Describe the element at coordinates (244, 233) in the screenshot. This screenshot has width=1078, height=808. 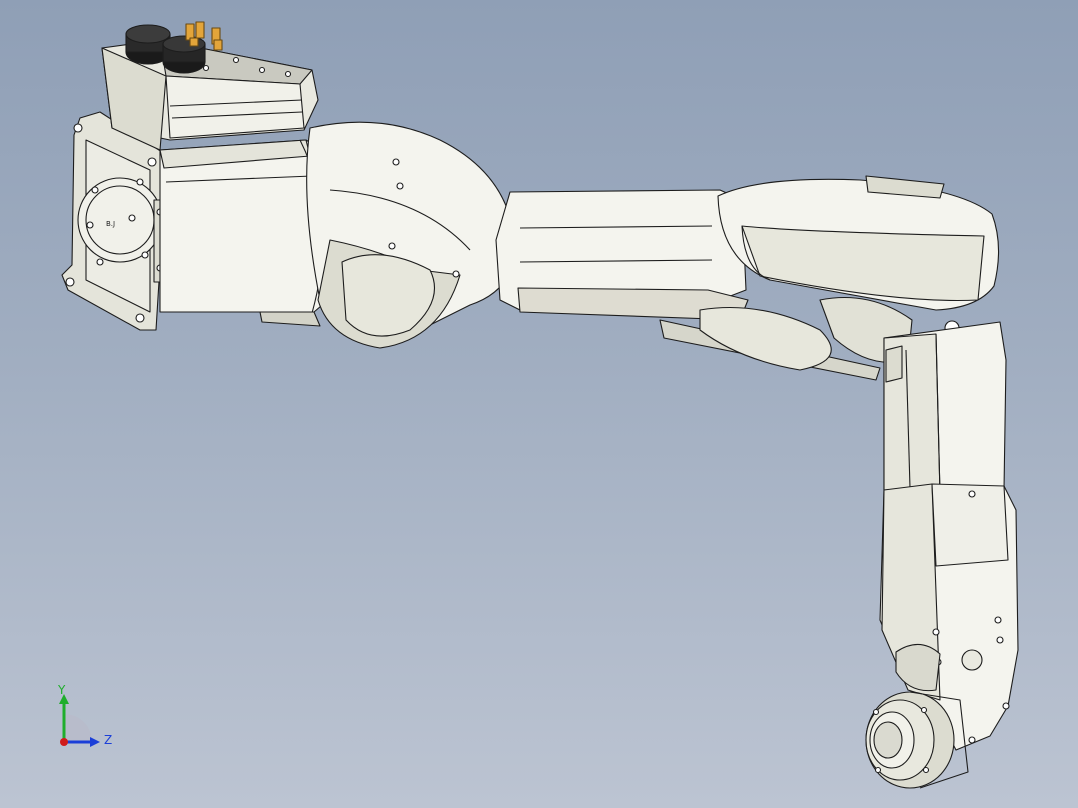
I see `base-housing` at that location.